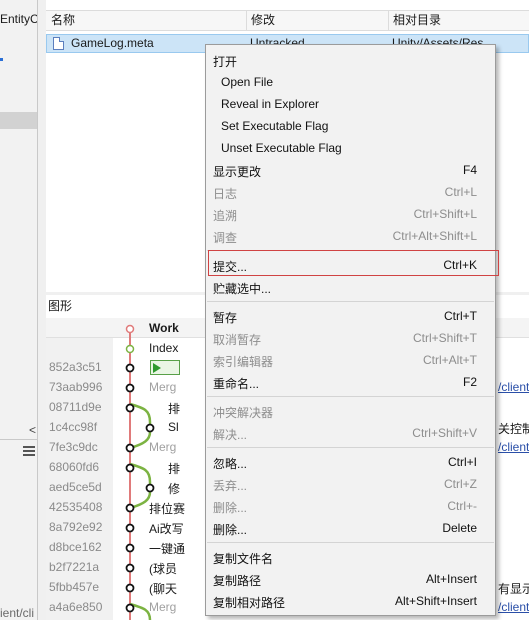 Image resolution: width=529 pixels, height=620 pixels. I want to click on commit-hash: 68060fd6, so click(74, 467).